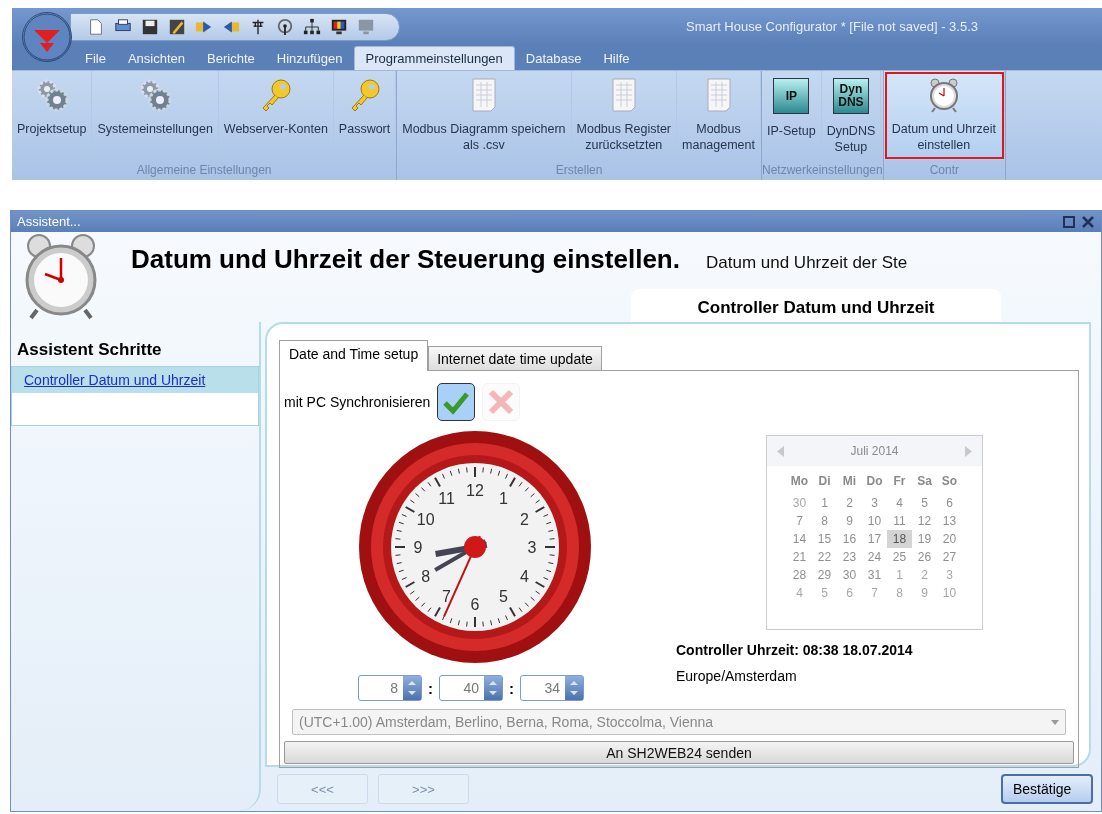 The height and width of the screenshot is (814, 1102). What do you see at coordinates (366, 26) in the screenshot?
I see `monitor-icon` at bounding box center [366, 26].